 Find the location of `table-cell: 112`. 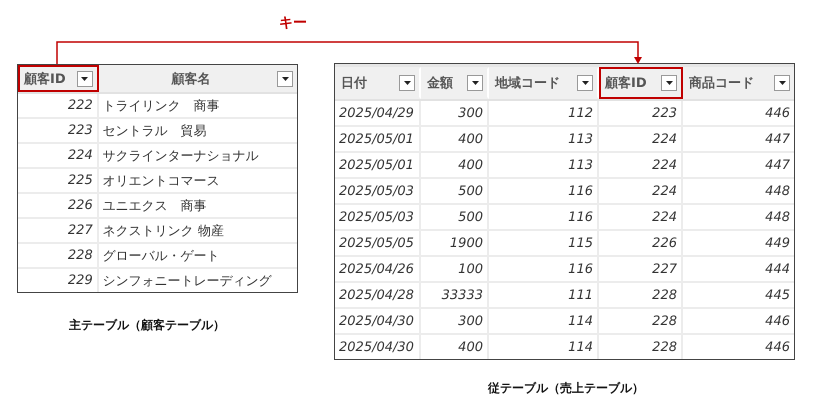

table-cell: 112 is located at coordinates (544, 113).